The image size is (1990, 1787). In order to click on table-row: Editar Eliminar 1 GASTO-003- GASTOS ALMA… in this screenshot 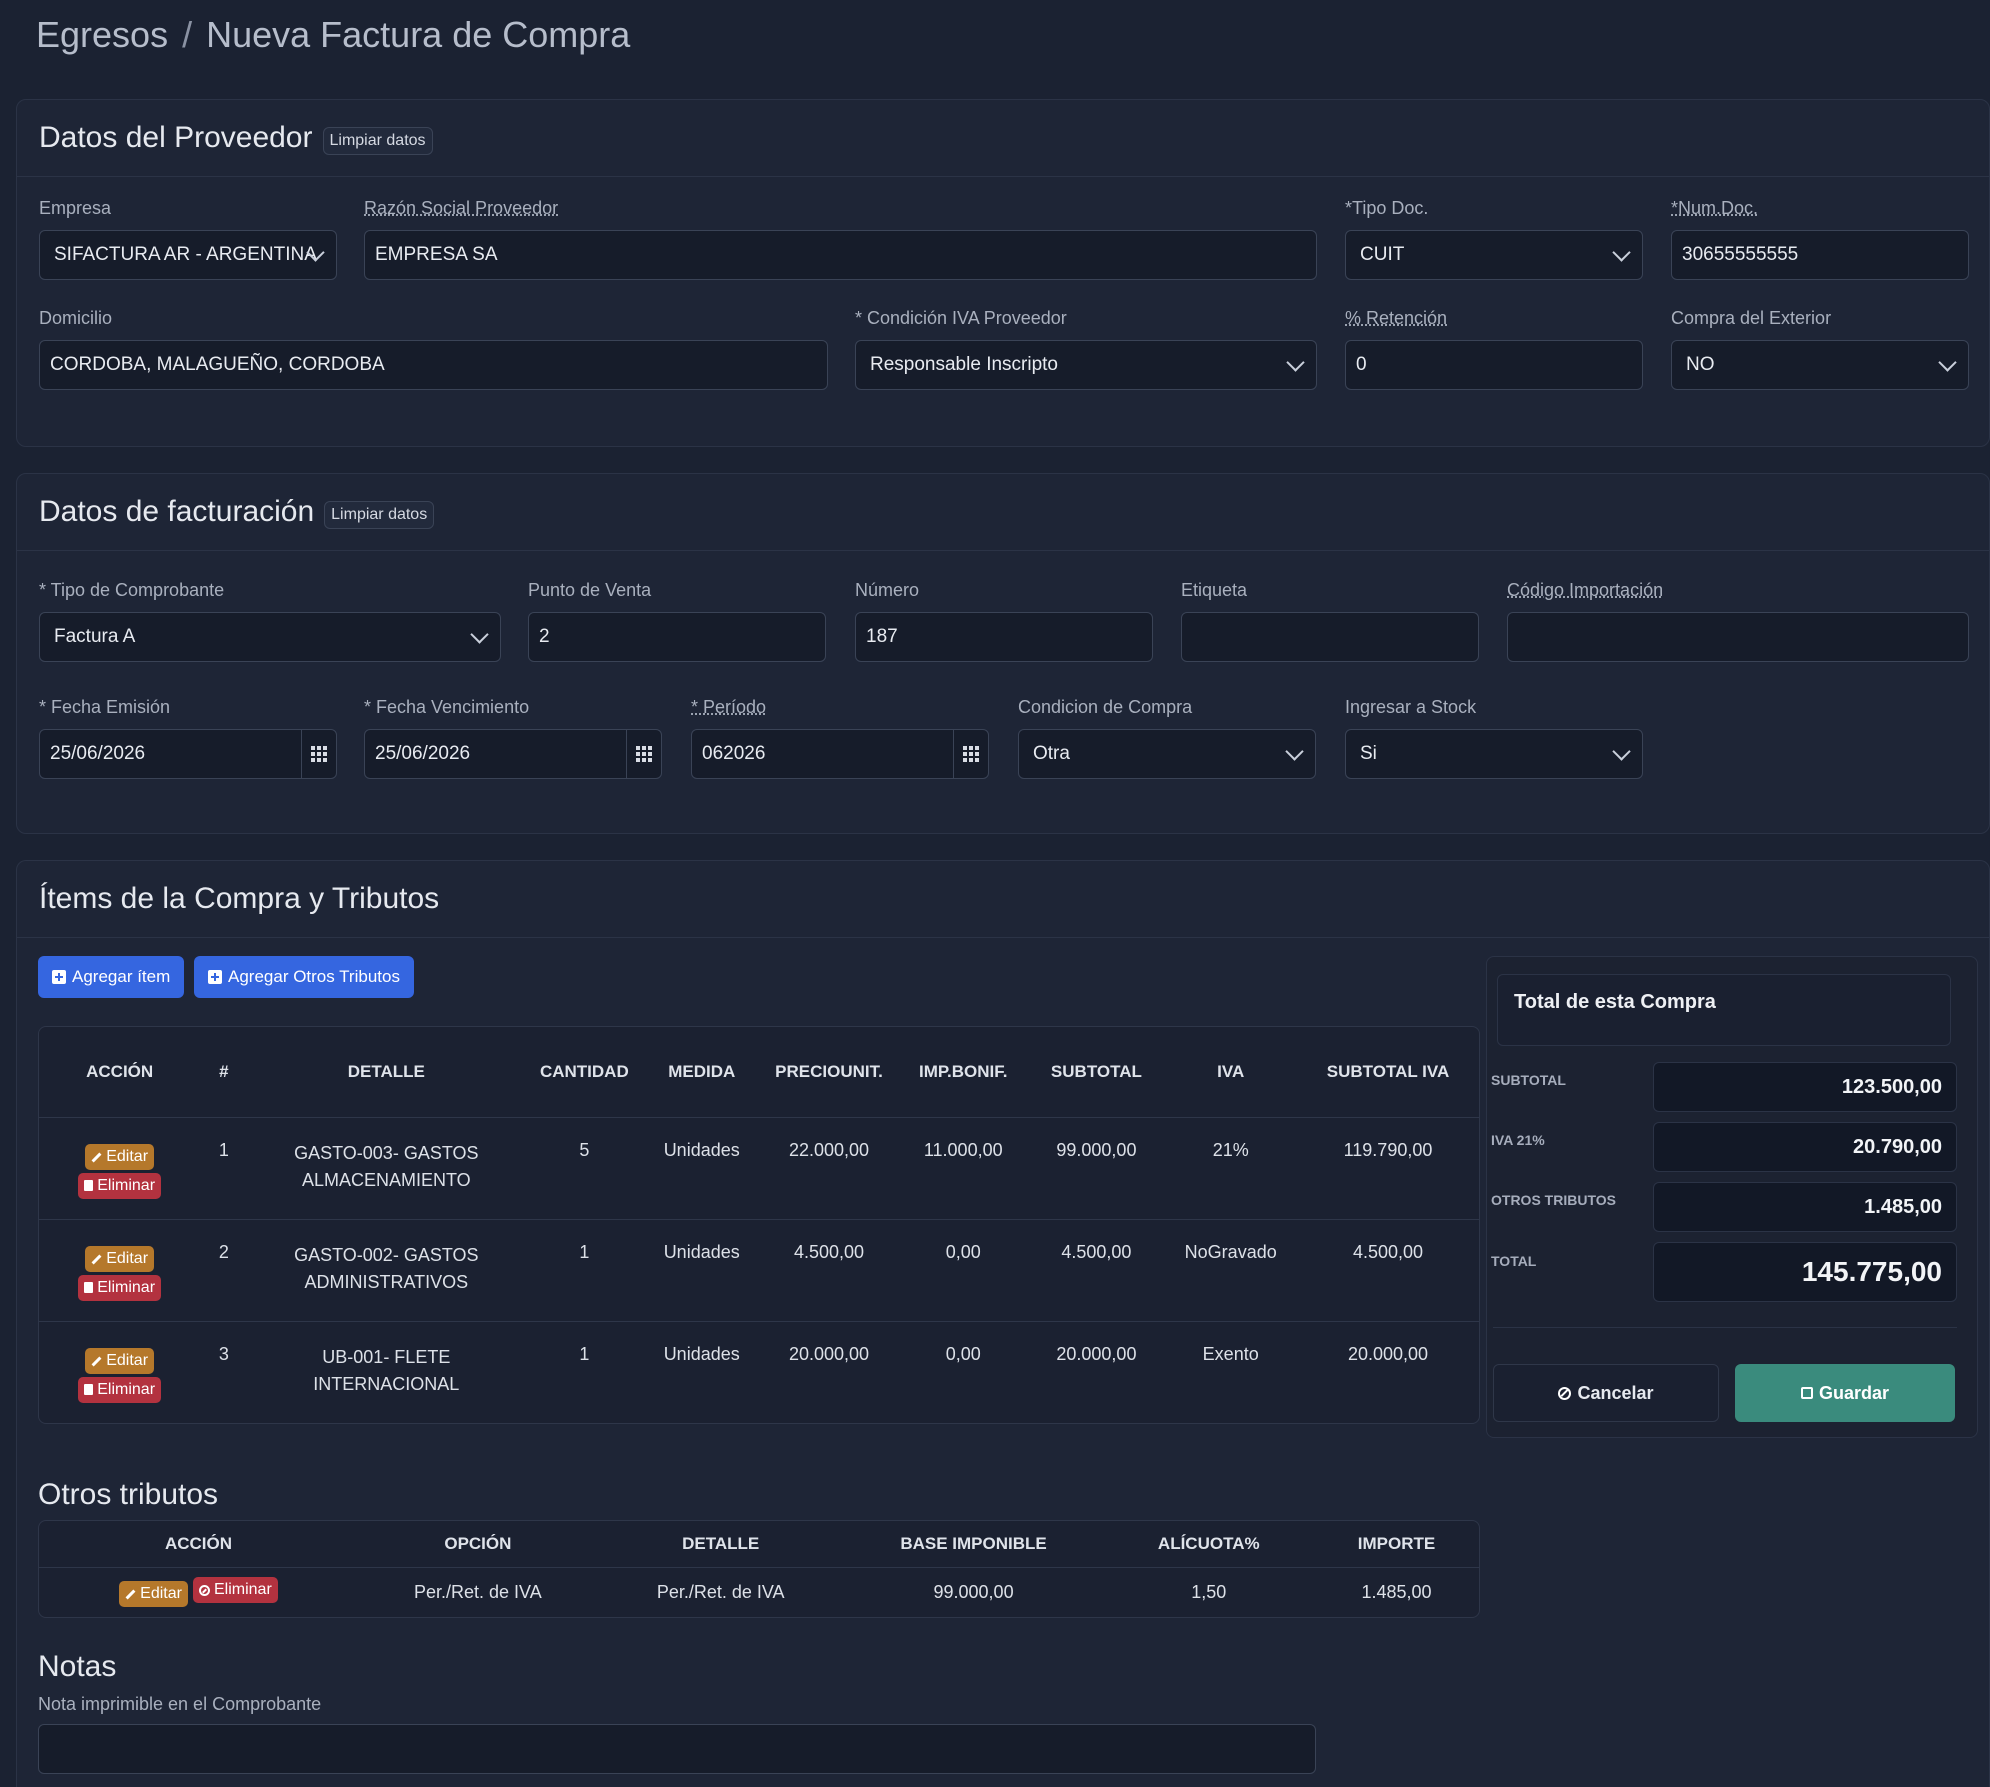, I will do `click(759, 1168)`.